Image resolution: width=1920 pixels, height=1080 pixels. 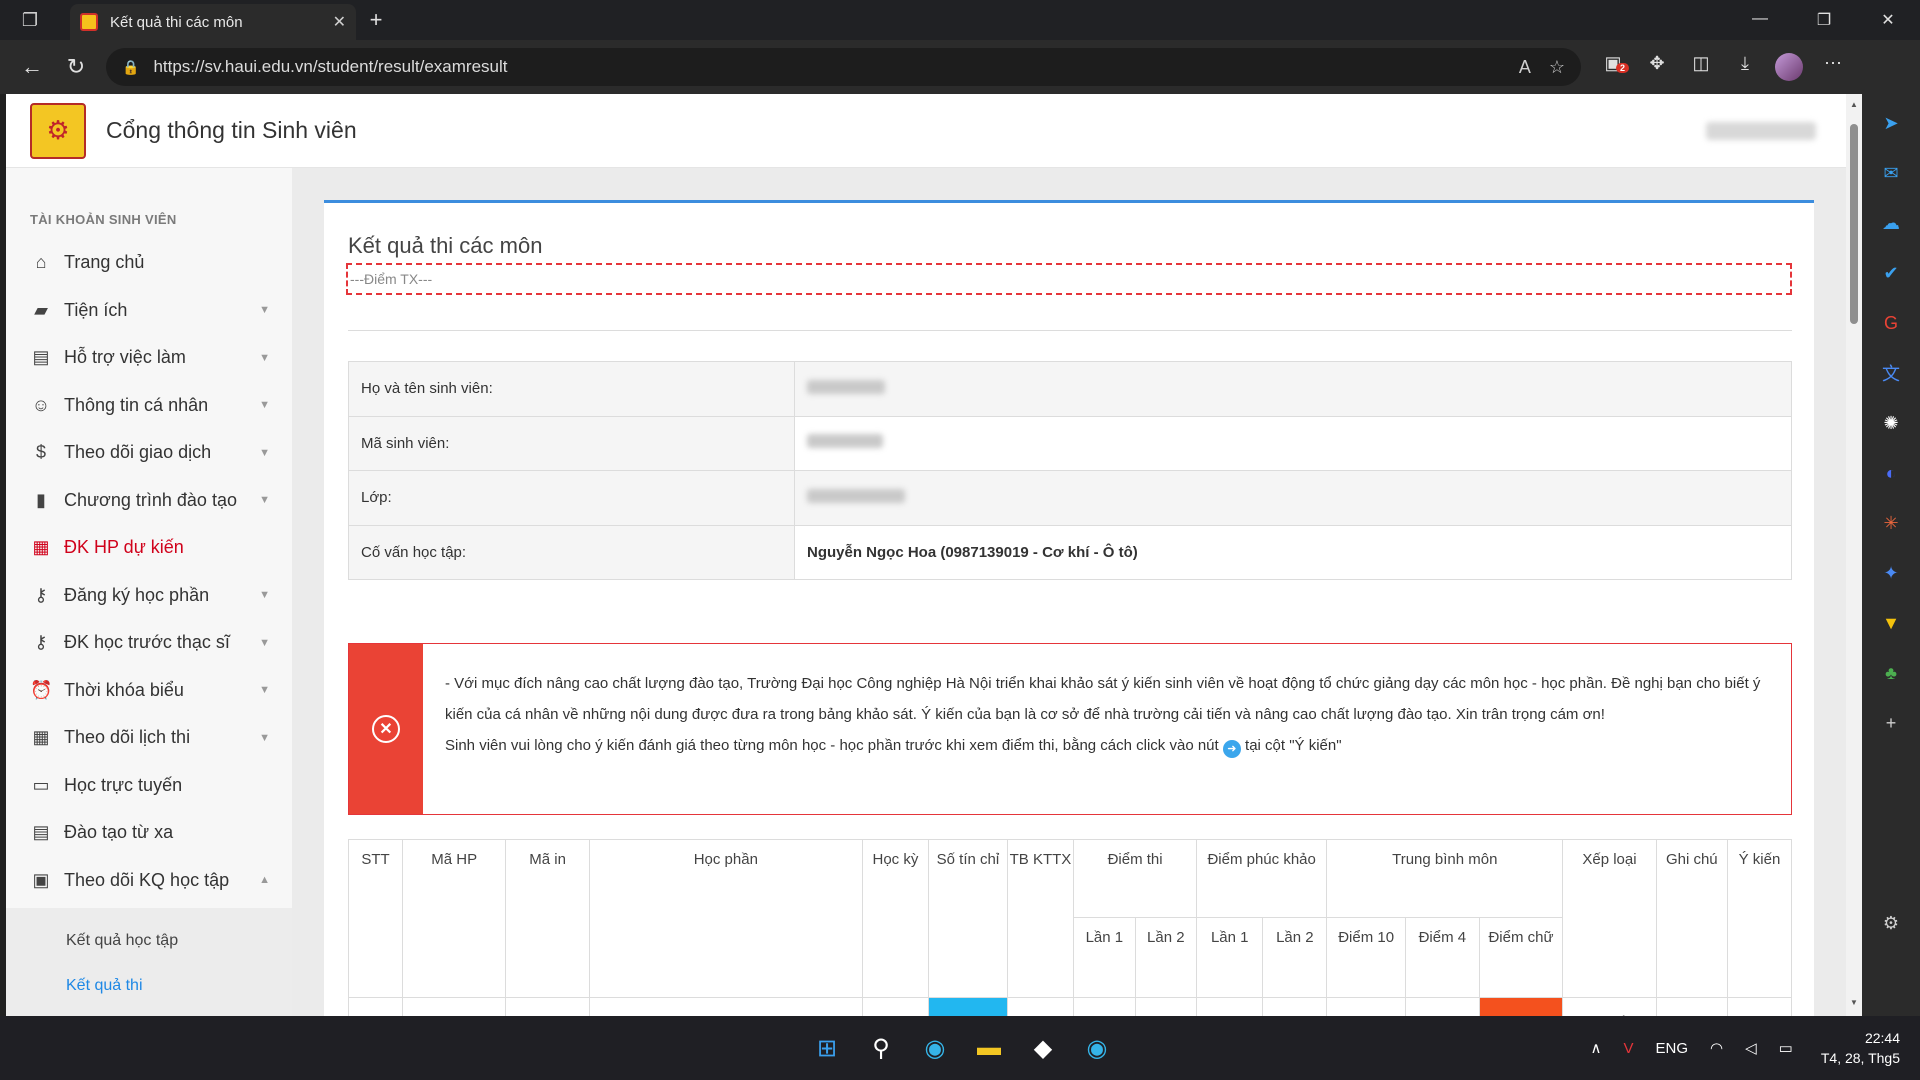 What do you see at coordinates (339, 22) in the screenshot?
I see `close-tab-icon: ✕` at bounding box center [339, 22].